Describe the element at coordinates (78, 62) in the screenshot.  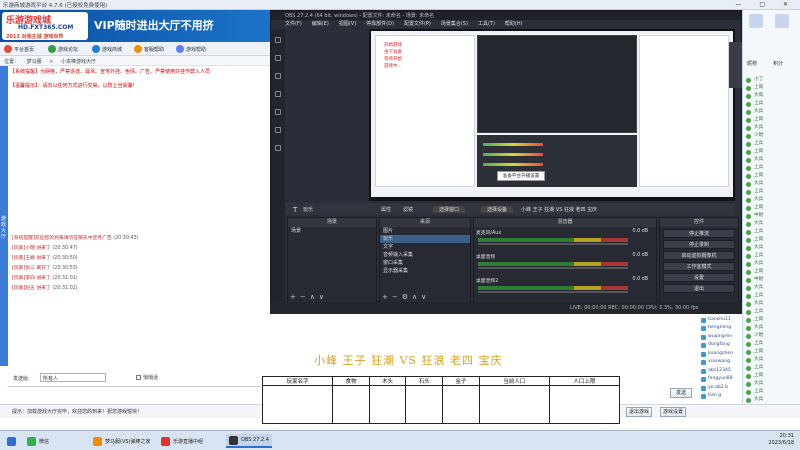
I see `breadcrumb-hall: 小本棒游戏大厅` at that location.